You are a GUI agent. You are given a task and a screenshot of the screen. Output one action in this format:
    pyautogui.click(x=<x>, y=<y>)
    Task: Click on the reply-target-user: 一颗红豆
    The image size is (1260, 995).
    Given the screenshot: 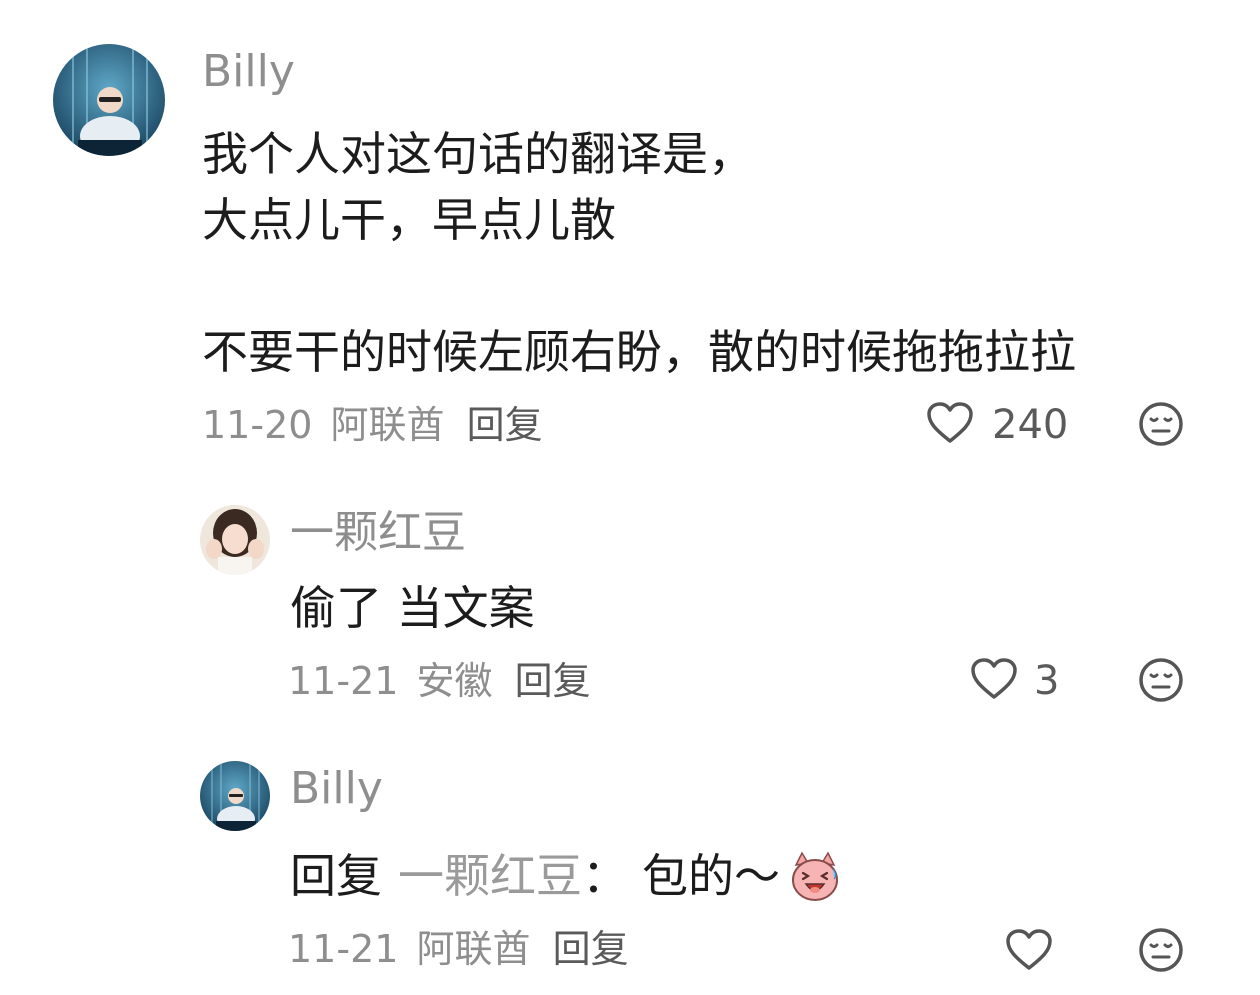 What is the action you would take?
    pyautogui.click(x=490, y=876)
    